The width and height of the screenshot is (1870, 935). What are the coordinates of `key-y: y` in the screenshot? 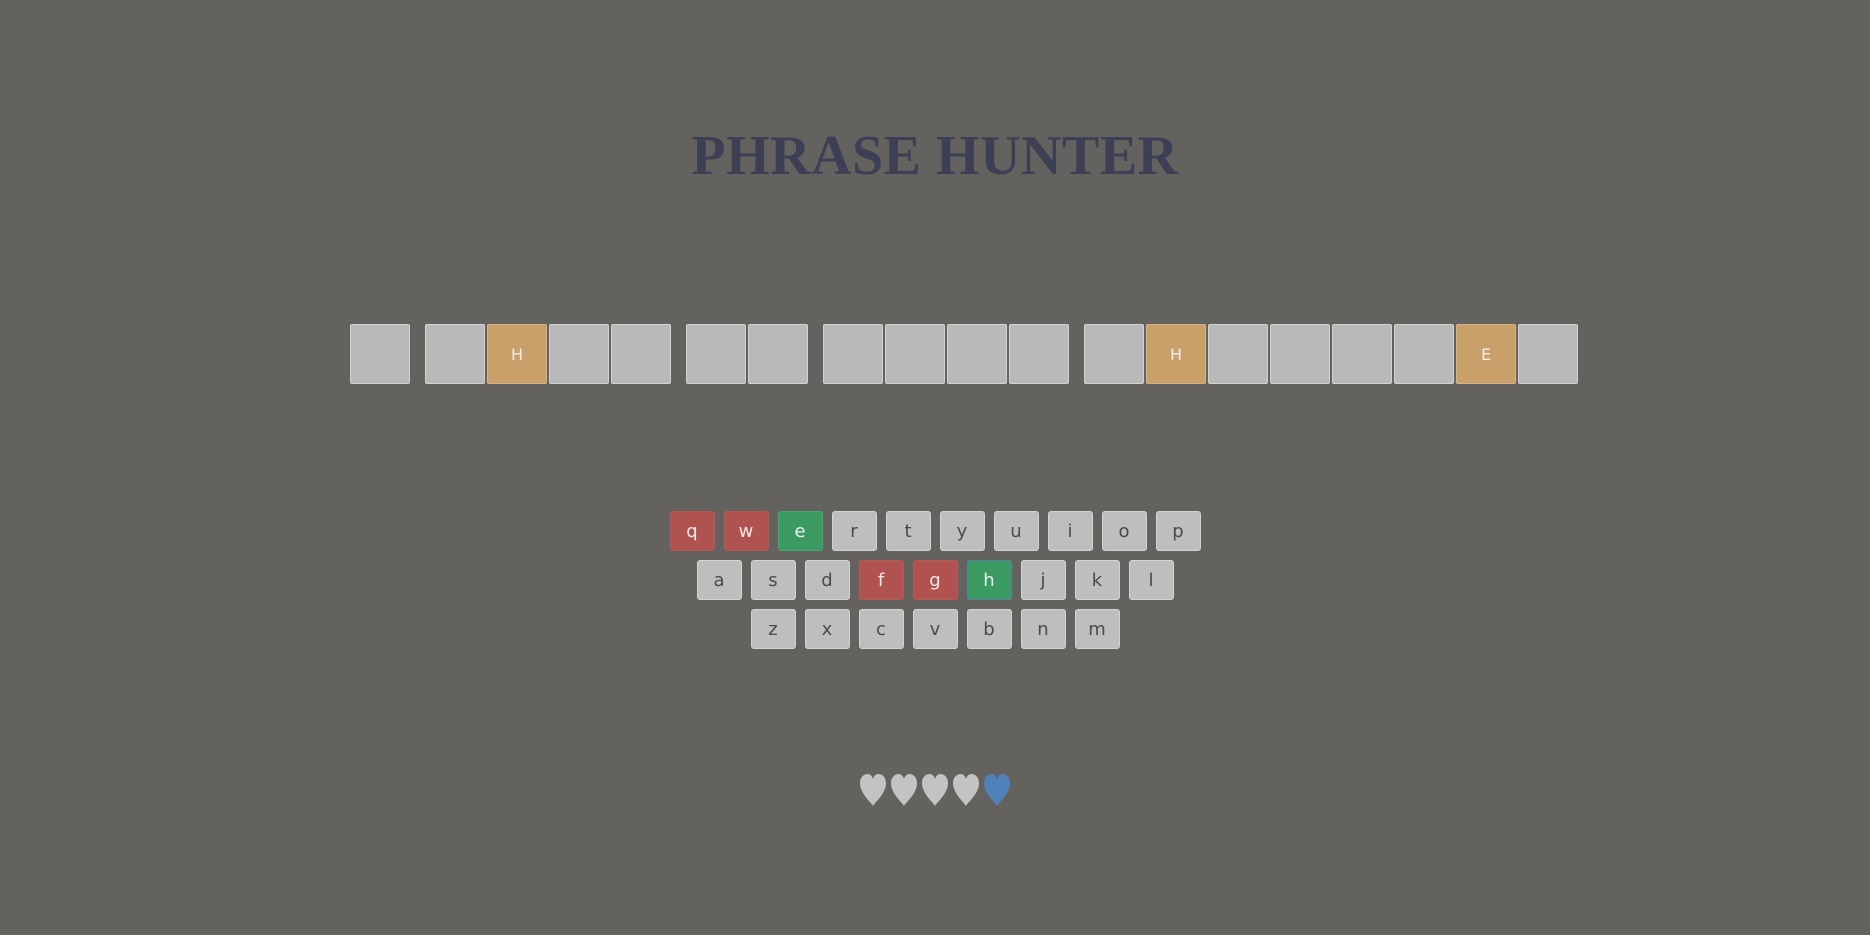 It's located at (962, 531).